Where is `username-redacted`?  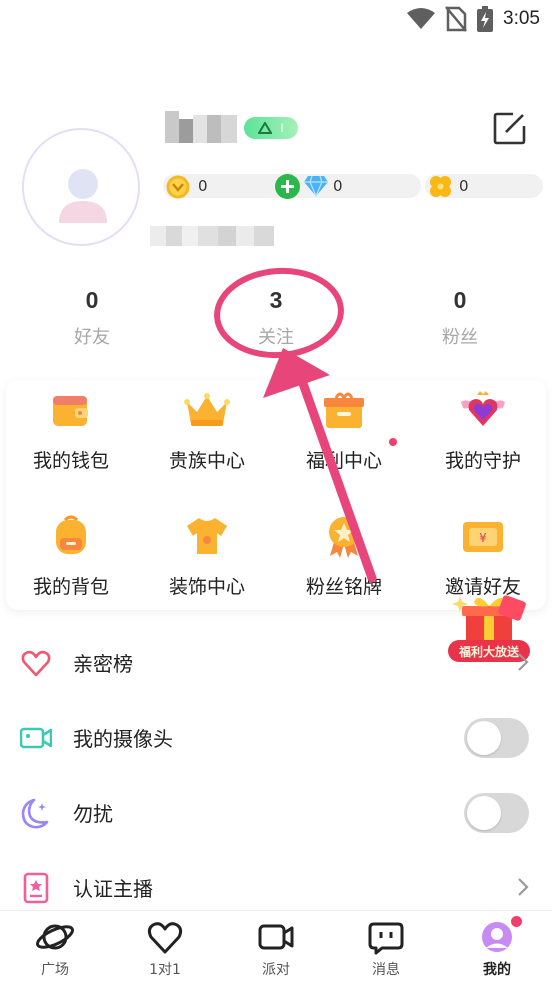 username-redacted is located at coordinates (201, 127).